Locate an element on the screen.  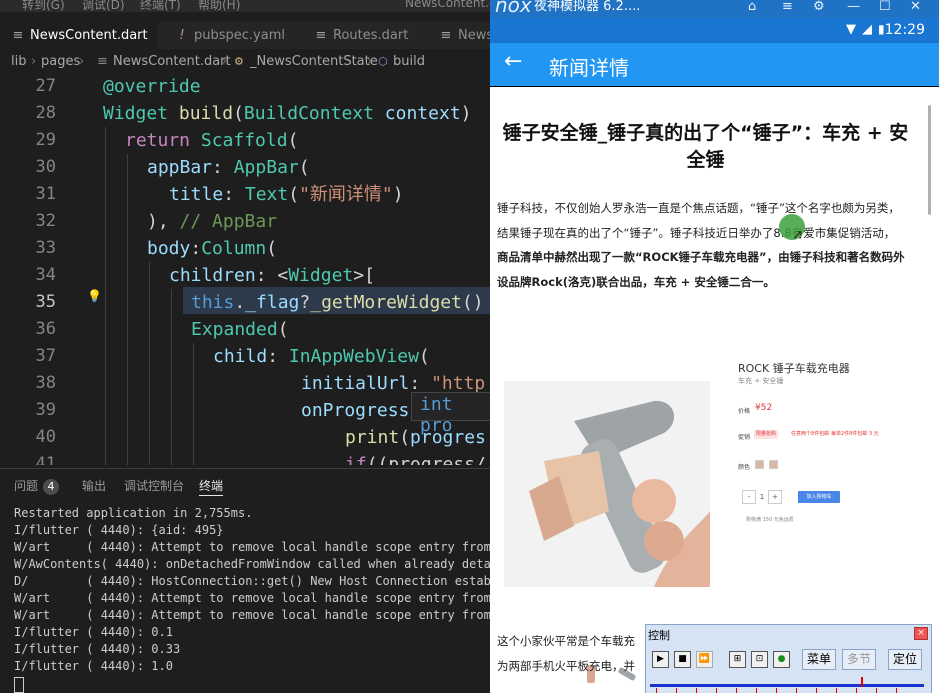
macro-control-window: 控制 × ▶ ■ ⏩ ⊞ ⊡ ● 菜单 多节 定位 is located at coordinates (788, 658).